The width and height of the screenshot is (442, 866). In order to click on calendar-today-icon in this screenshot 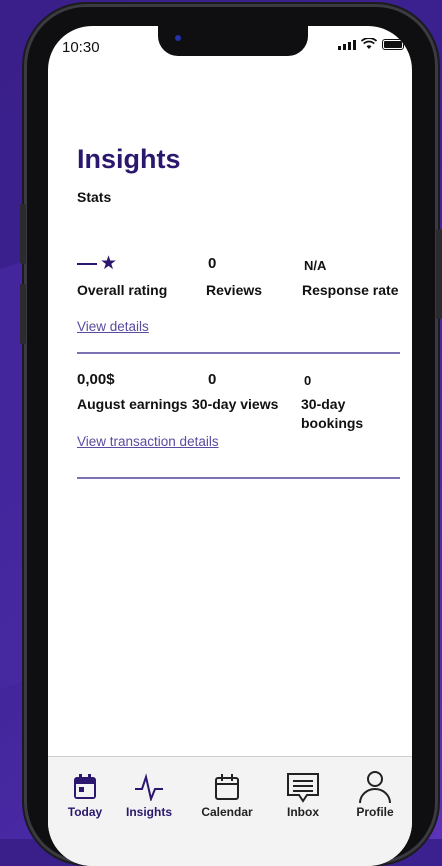, I will do `click(85, 786)`.